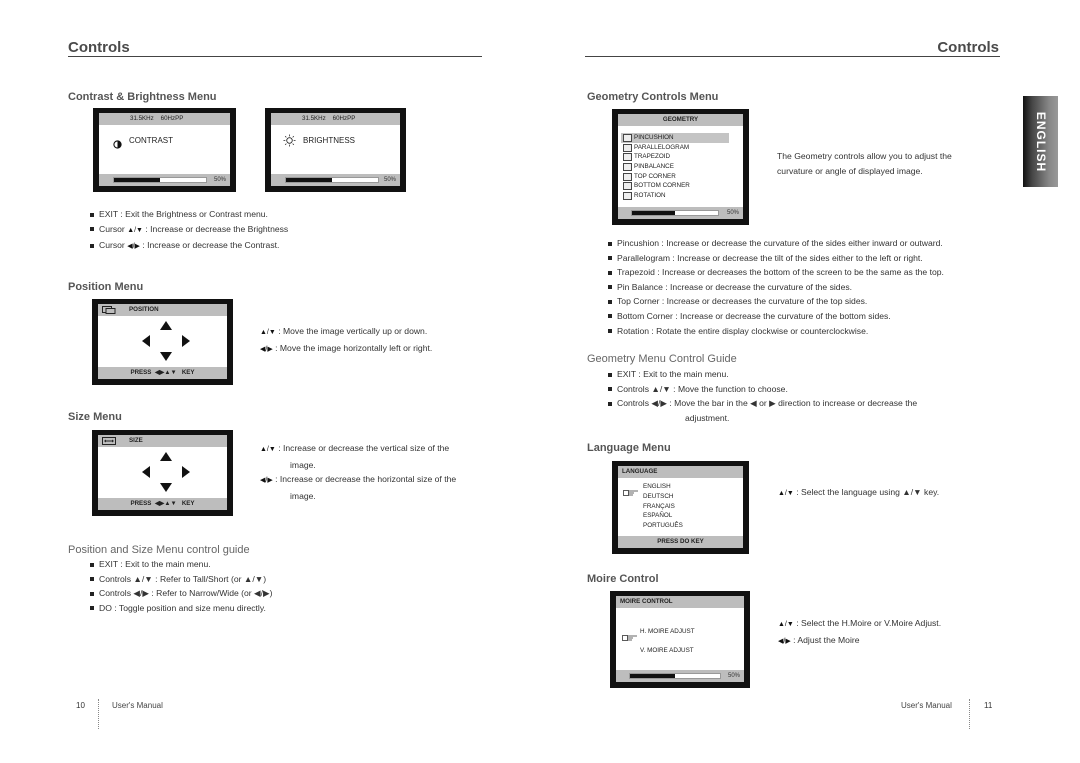 Image resolution: width=1080 pixels, height=763 pixels. Describe the element at coordinates (652, 676) in the screenshot. I see `moire-slider-fill` at that location.